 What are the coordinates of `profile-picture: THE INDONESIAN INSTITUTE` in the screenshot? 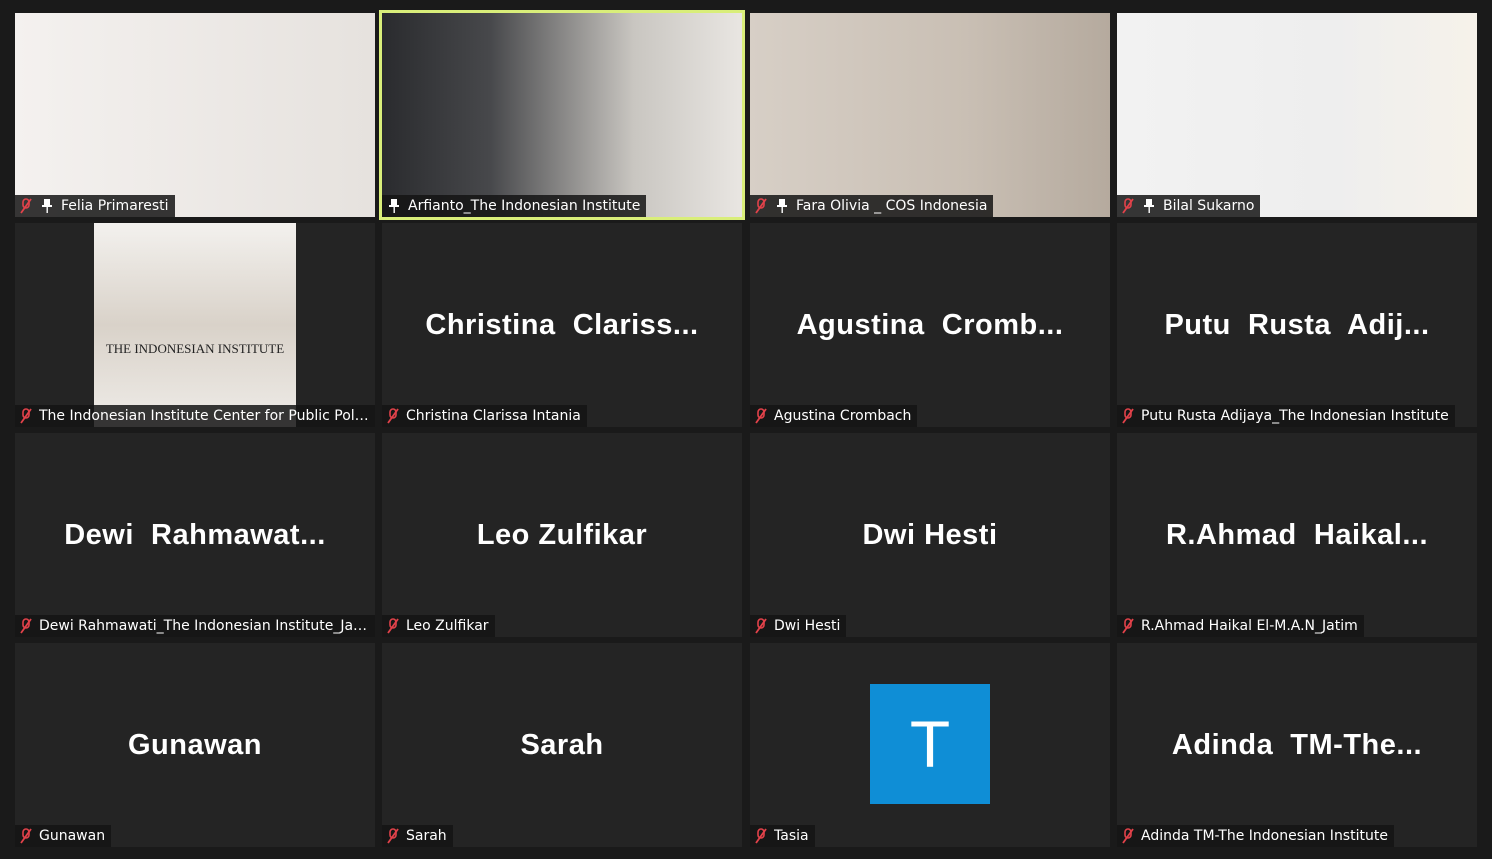 It's located at (195, 325).